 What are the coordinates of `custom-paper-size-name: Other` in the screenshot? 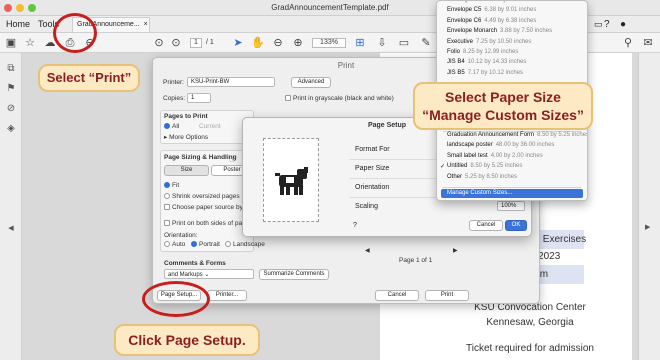 It's located at (455, 176).